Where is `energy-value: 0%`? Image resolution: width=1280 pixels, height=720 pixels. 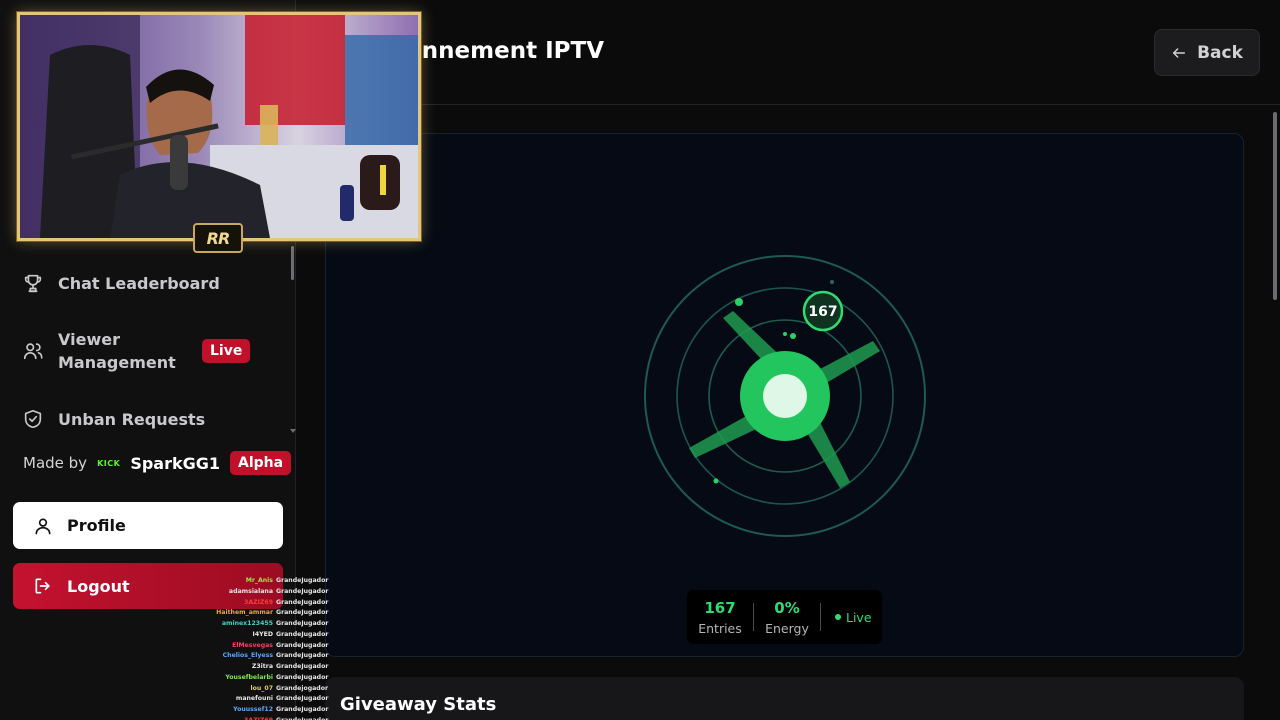 energy-value: 0% is located at coordinates (787, 607).